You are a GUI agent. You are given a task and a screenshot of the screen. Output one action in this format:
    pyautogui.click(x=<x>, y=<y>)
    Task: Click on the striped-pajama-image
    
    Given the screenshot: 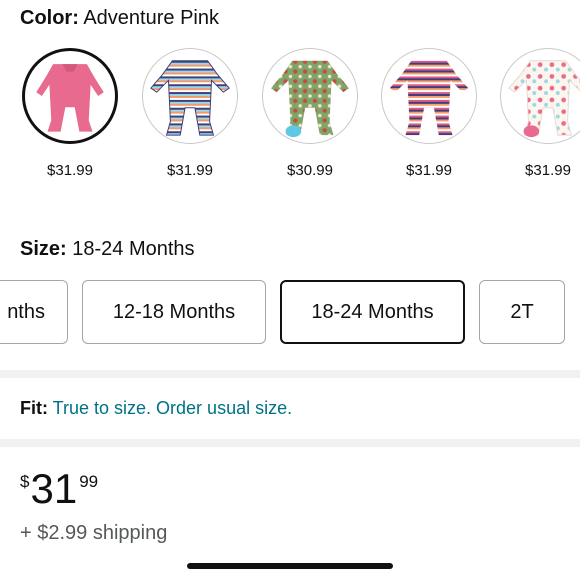 What is the action you would take?
    pyautogui.click(x=190, y=98)
    